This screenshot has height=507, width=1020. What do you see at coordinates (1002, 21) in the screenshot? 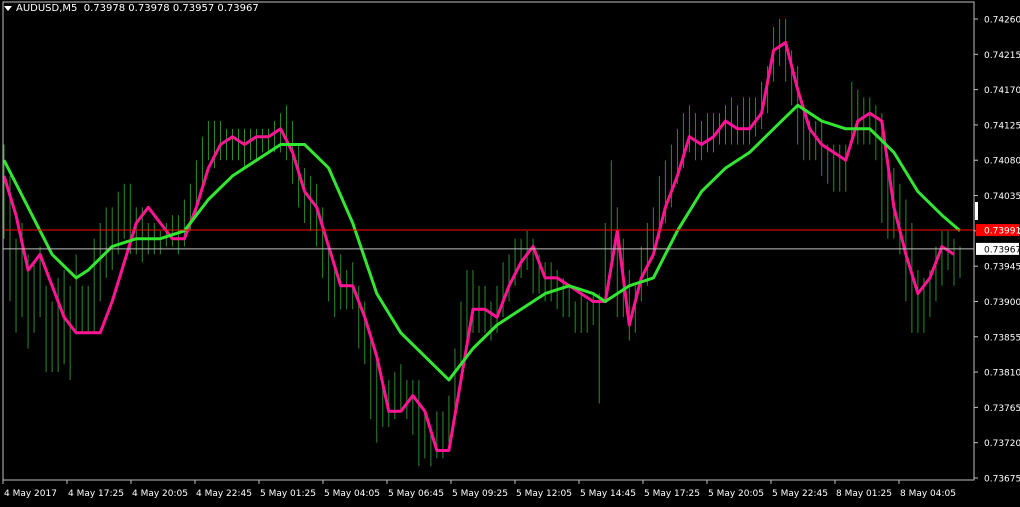
I see `y-tick-label: 0.74260` at bounding box center [1002, 21].